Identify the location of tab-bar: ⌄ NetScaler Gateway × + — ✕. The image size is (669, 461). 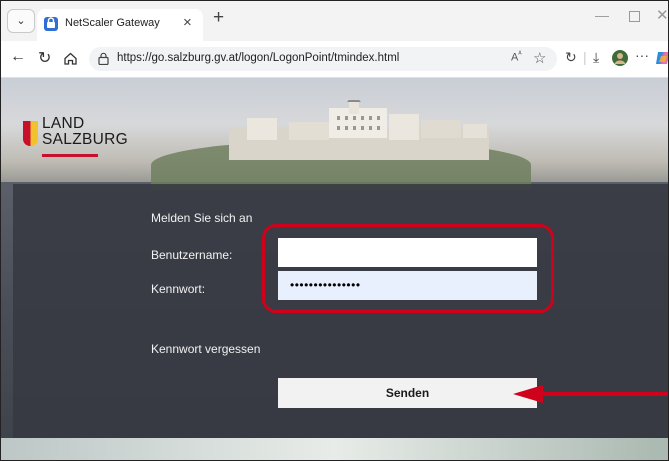
(334, 21).